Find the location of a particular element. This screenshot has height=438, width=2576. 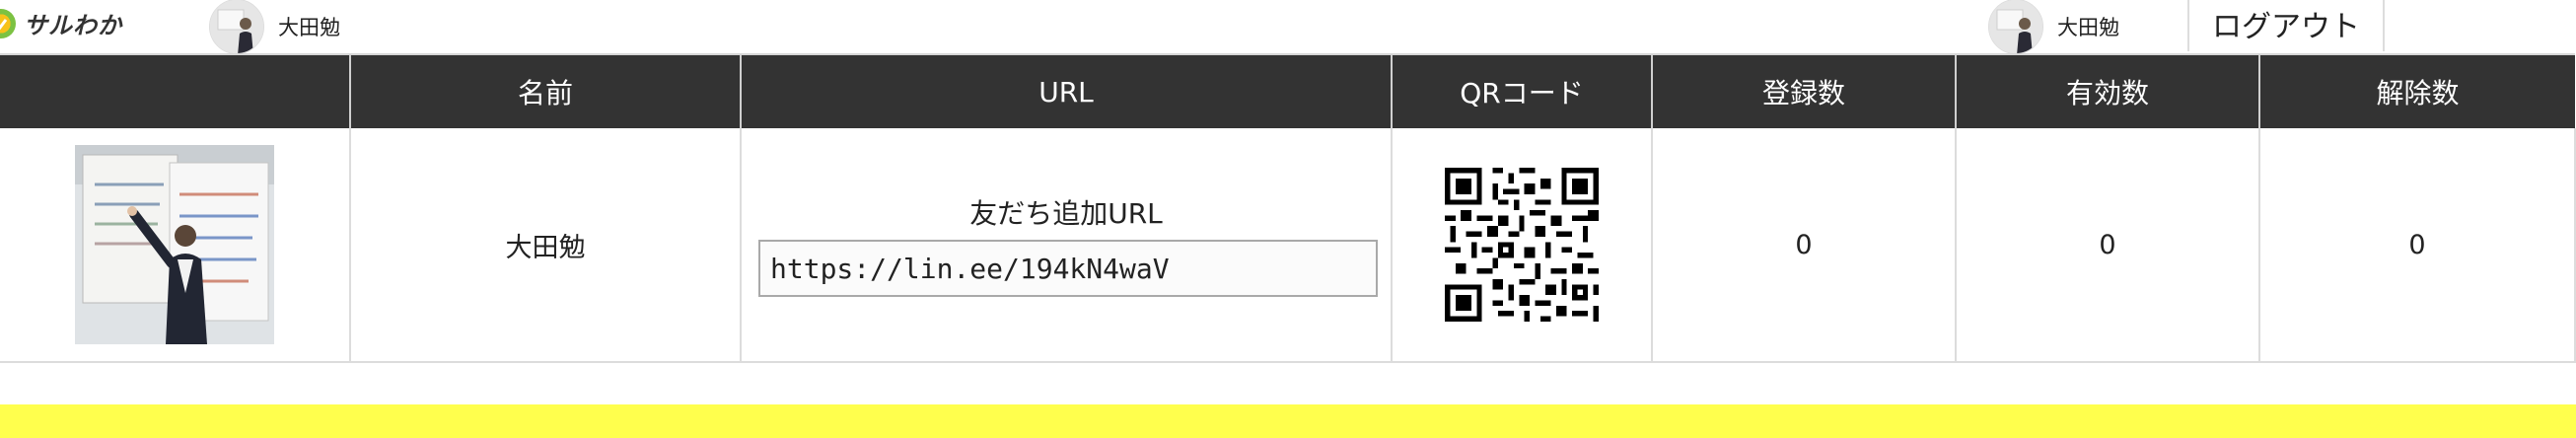

logo: サルわか is located at coordinates (61, 23).